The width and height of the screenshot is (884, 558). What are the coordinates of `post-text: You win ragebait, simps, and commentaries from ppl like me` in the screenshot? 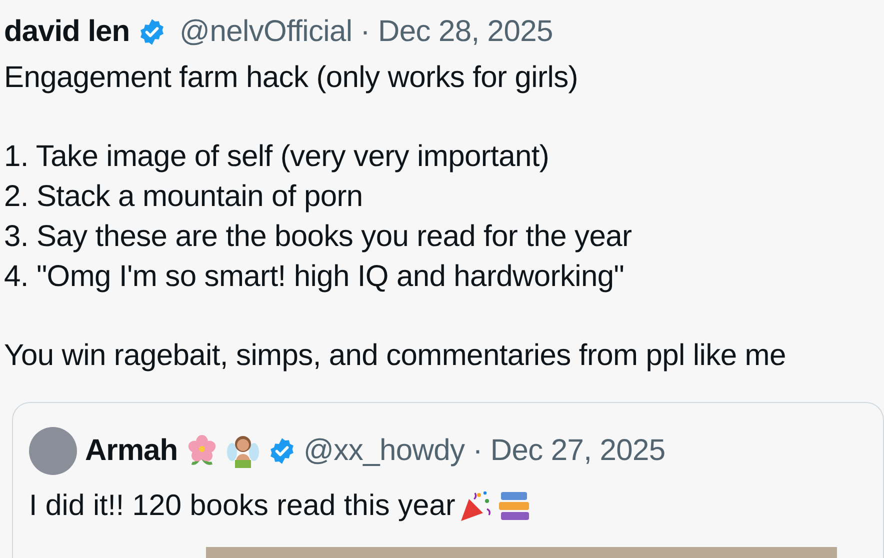 It's located at (395, 356).